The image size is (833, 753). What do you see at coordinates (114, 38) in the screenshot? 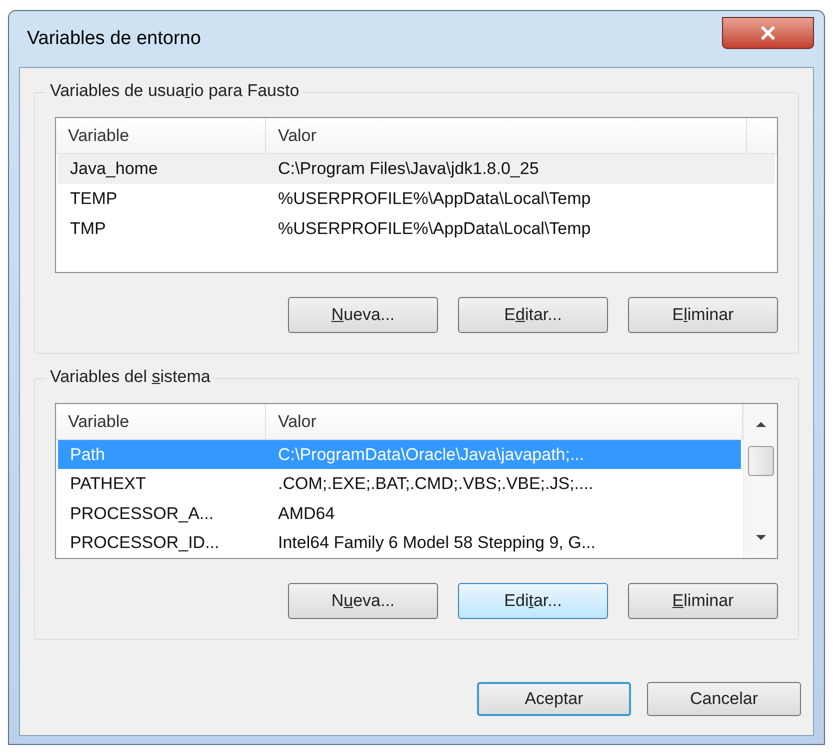
I see `window-title: Variables de entorno` at bounding box center [114, 38].